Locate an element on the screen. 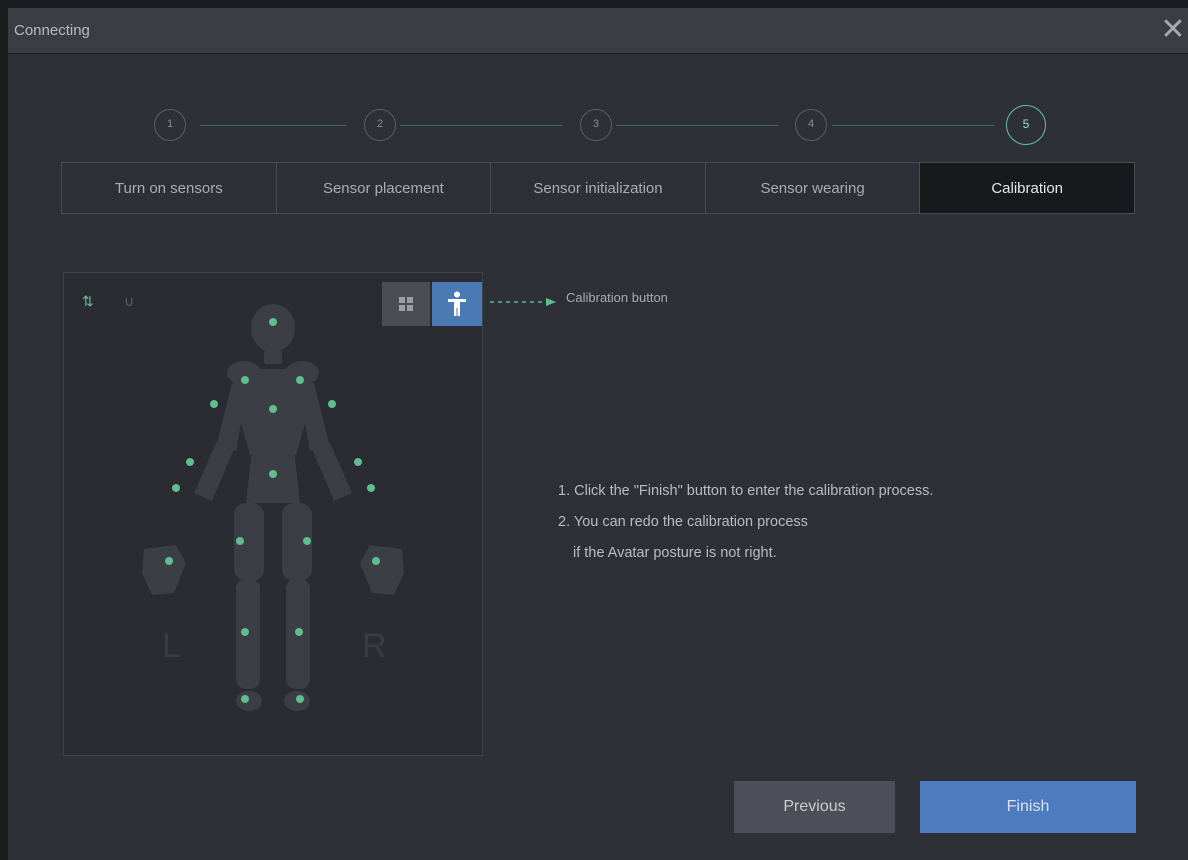 The width and height of the screenshot is (1188, 860). tab-sensor-initialization: Sensor initialization is located at coordinates (598, 188).